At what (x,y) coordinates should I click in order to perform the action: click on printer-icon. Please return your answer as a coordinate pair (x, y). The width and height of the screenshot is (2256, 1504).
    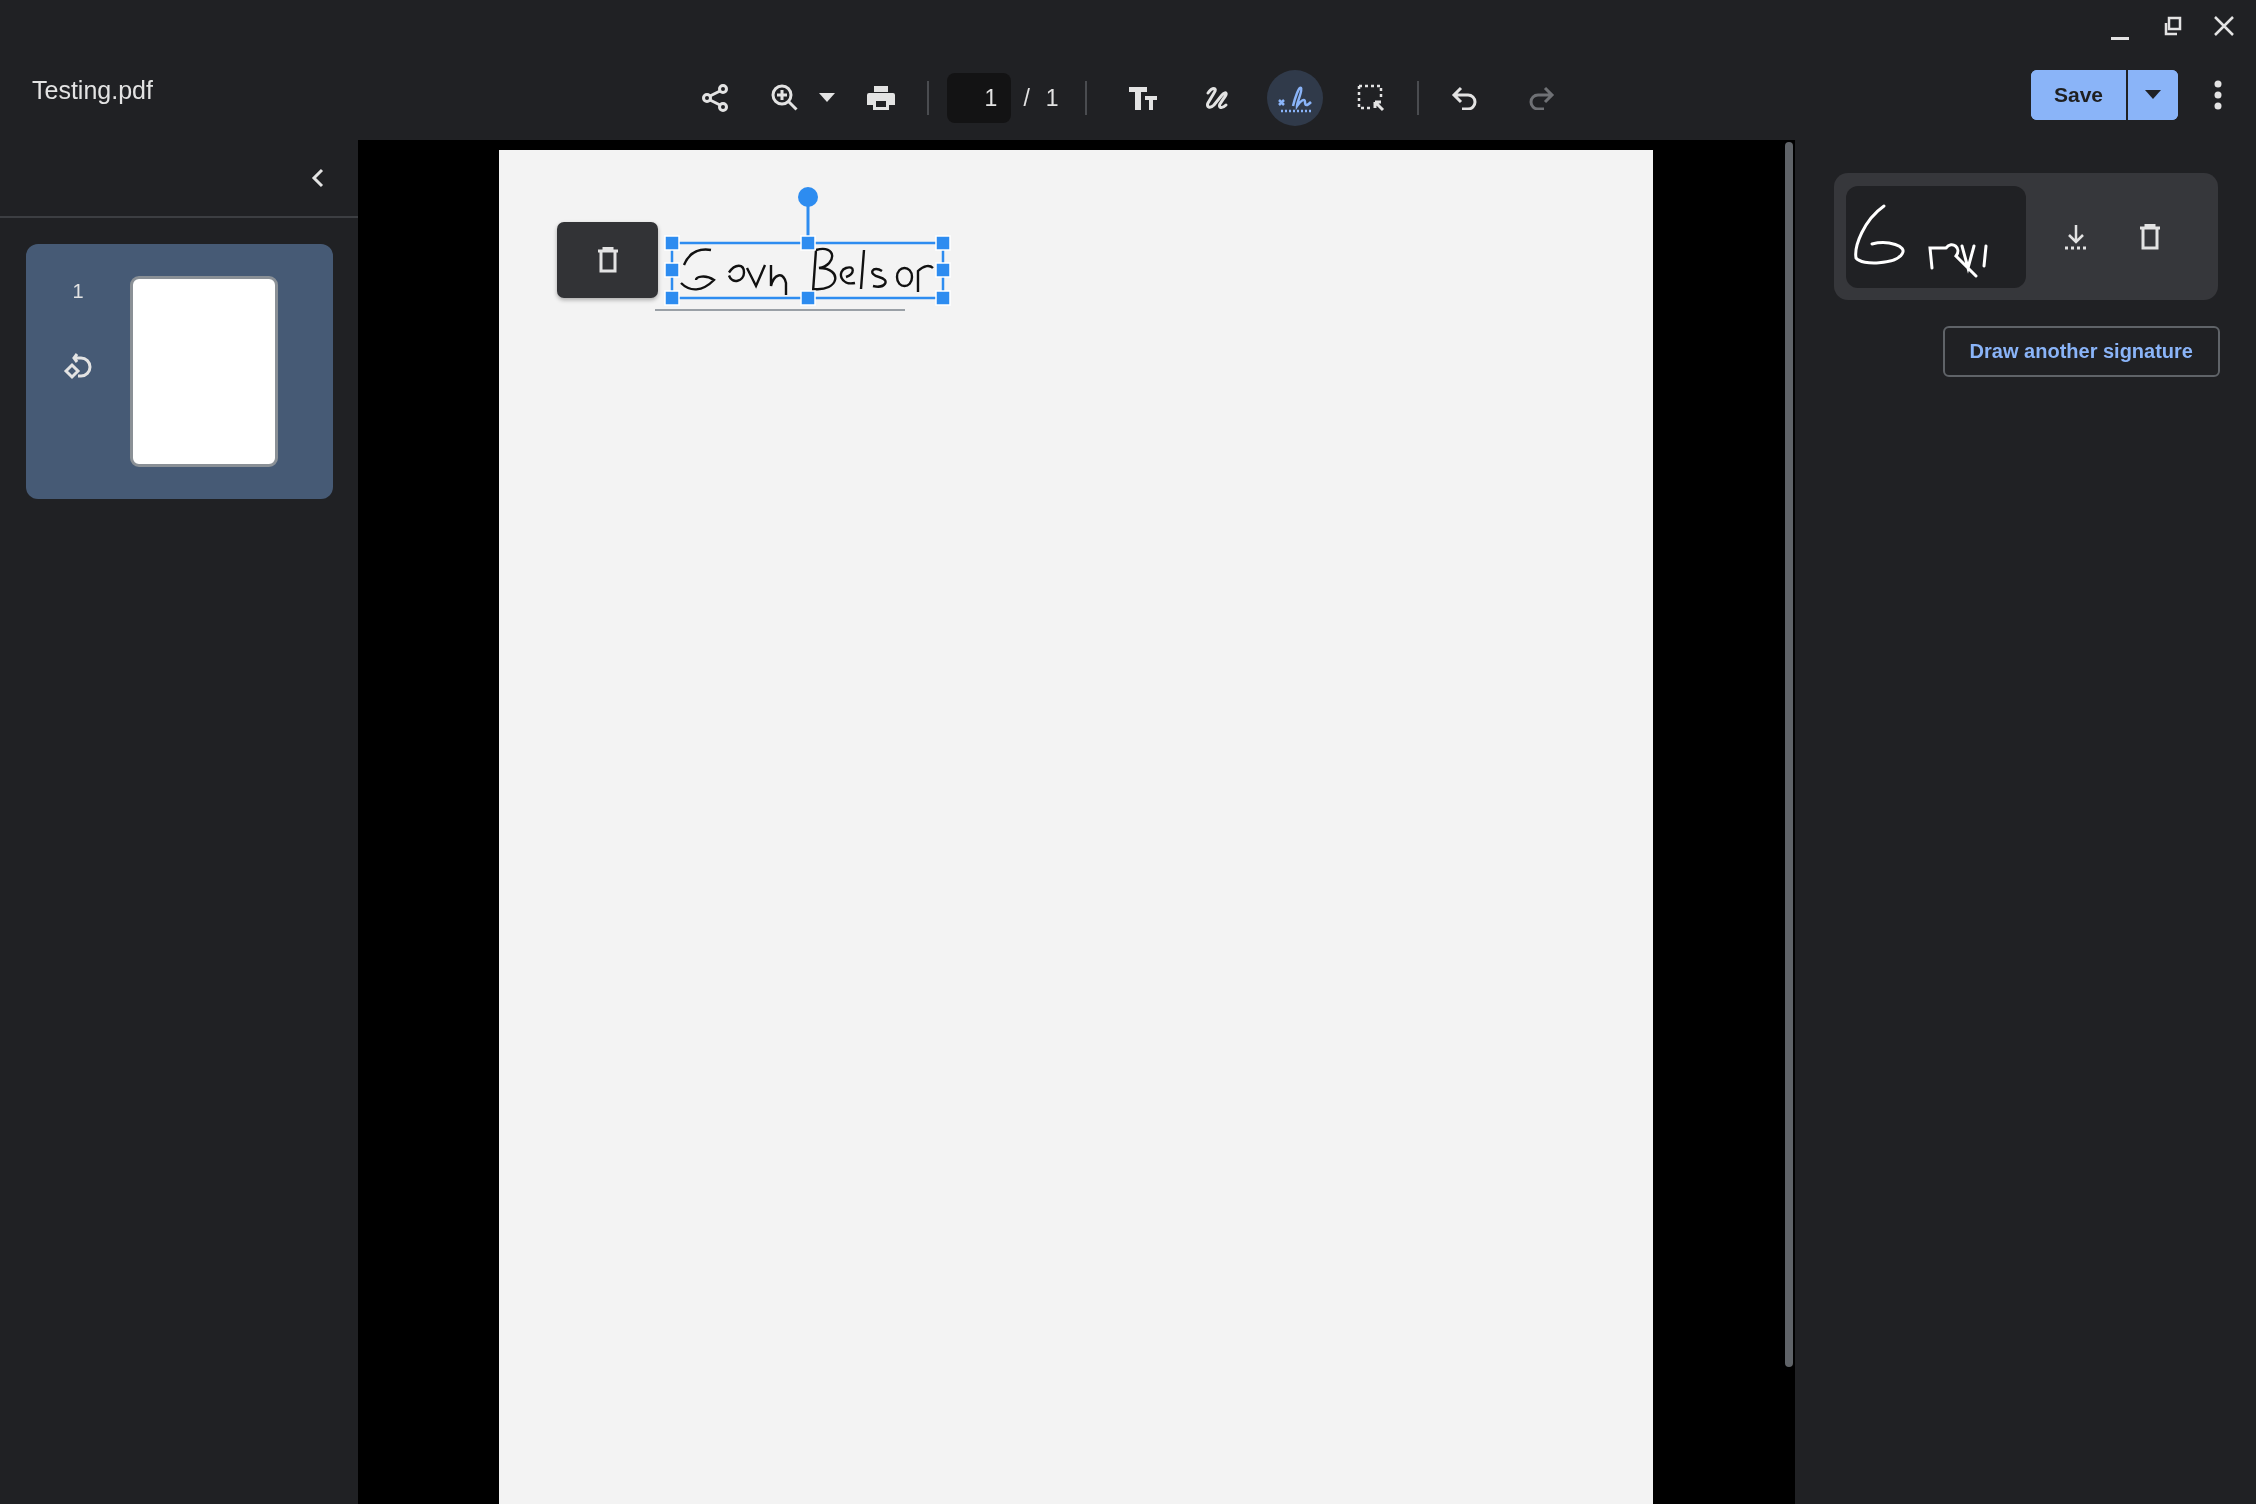
    Looking at the image, I should click on (881, 98).